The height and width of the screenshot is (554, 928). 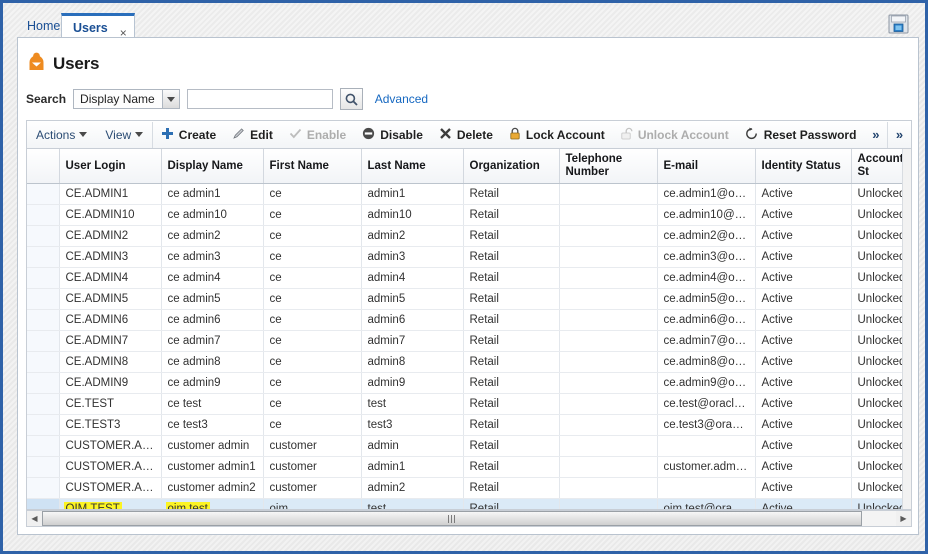 What do you see at coordinates (261, 134) in the screenshot?
I see `edit-button-label: Edit` at bounding box center [261, 134].